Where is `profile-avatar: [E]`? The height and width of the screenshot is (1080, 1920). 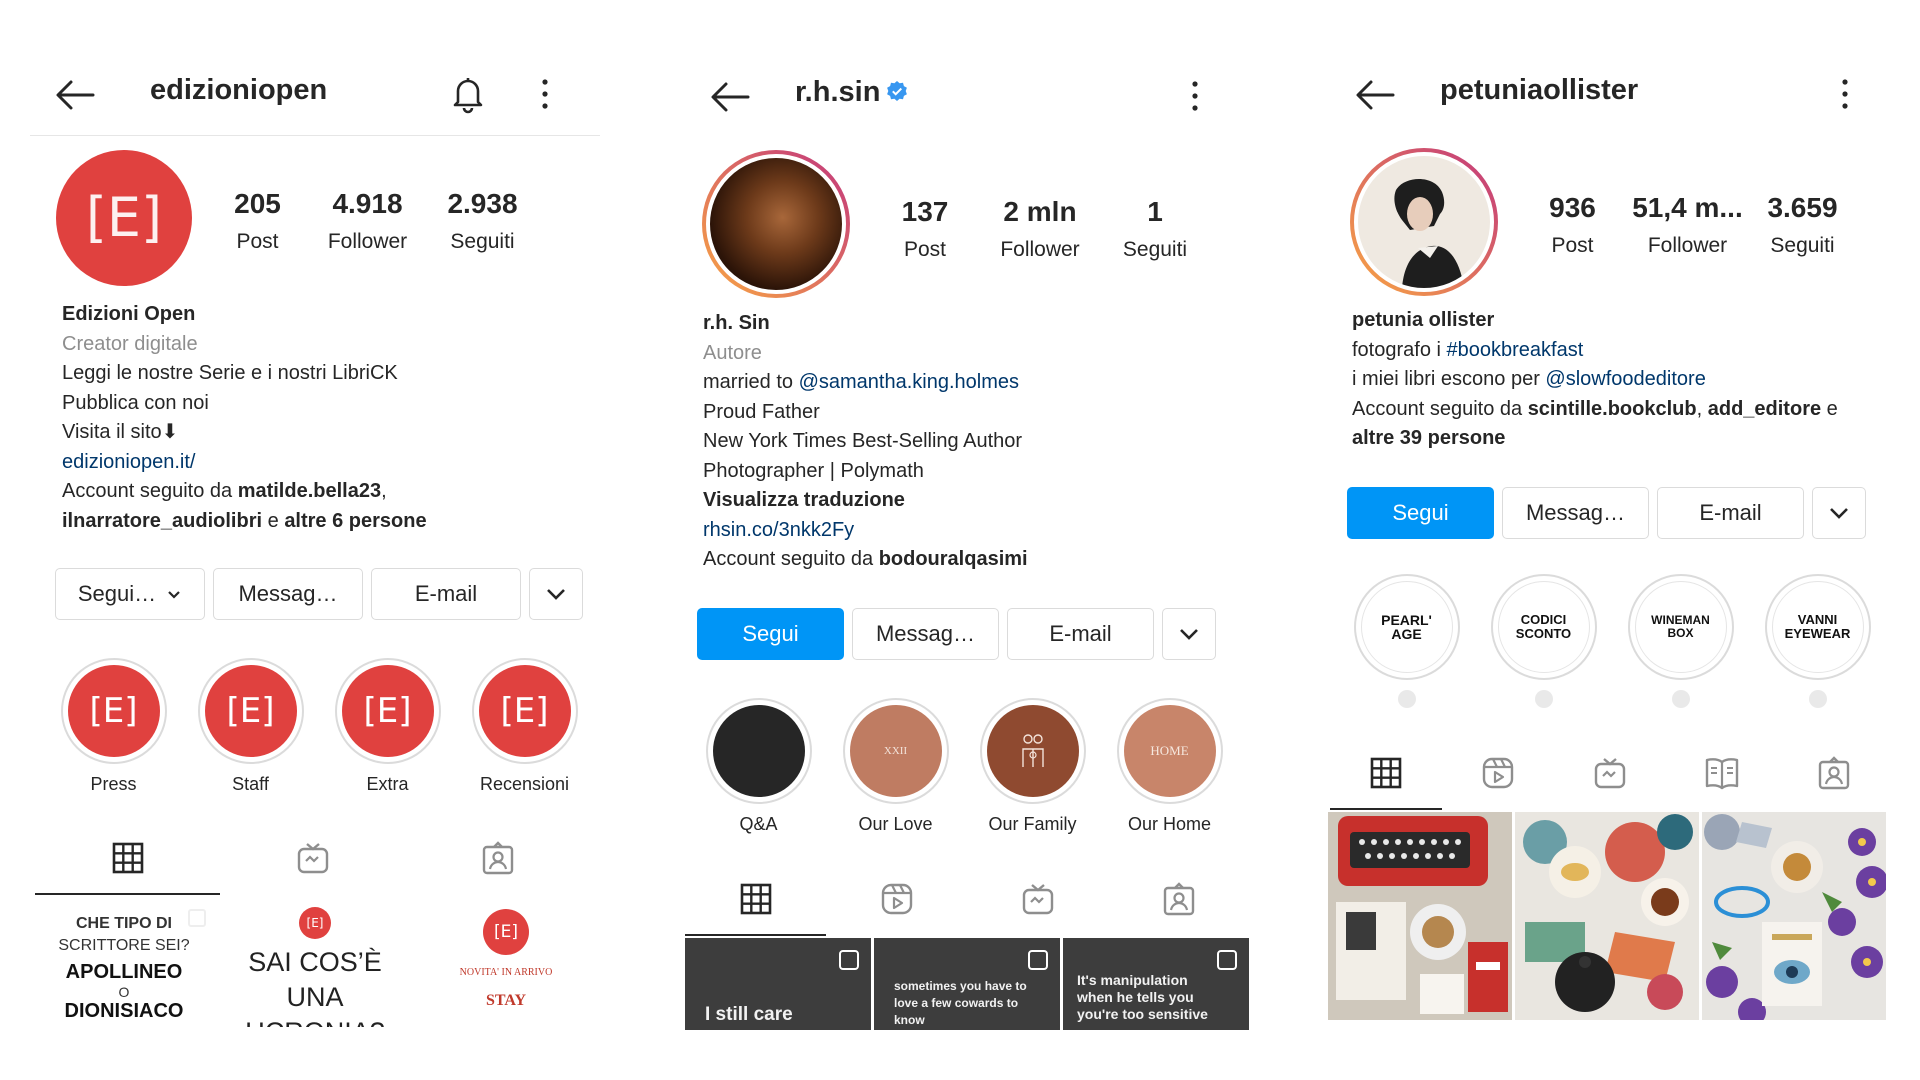 profile-avatar: [E] is located at coordinates (124, 218).